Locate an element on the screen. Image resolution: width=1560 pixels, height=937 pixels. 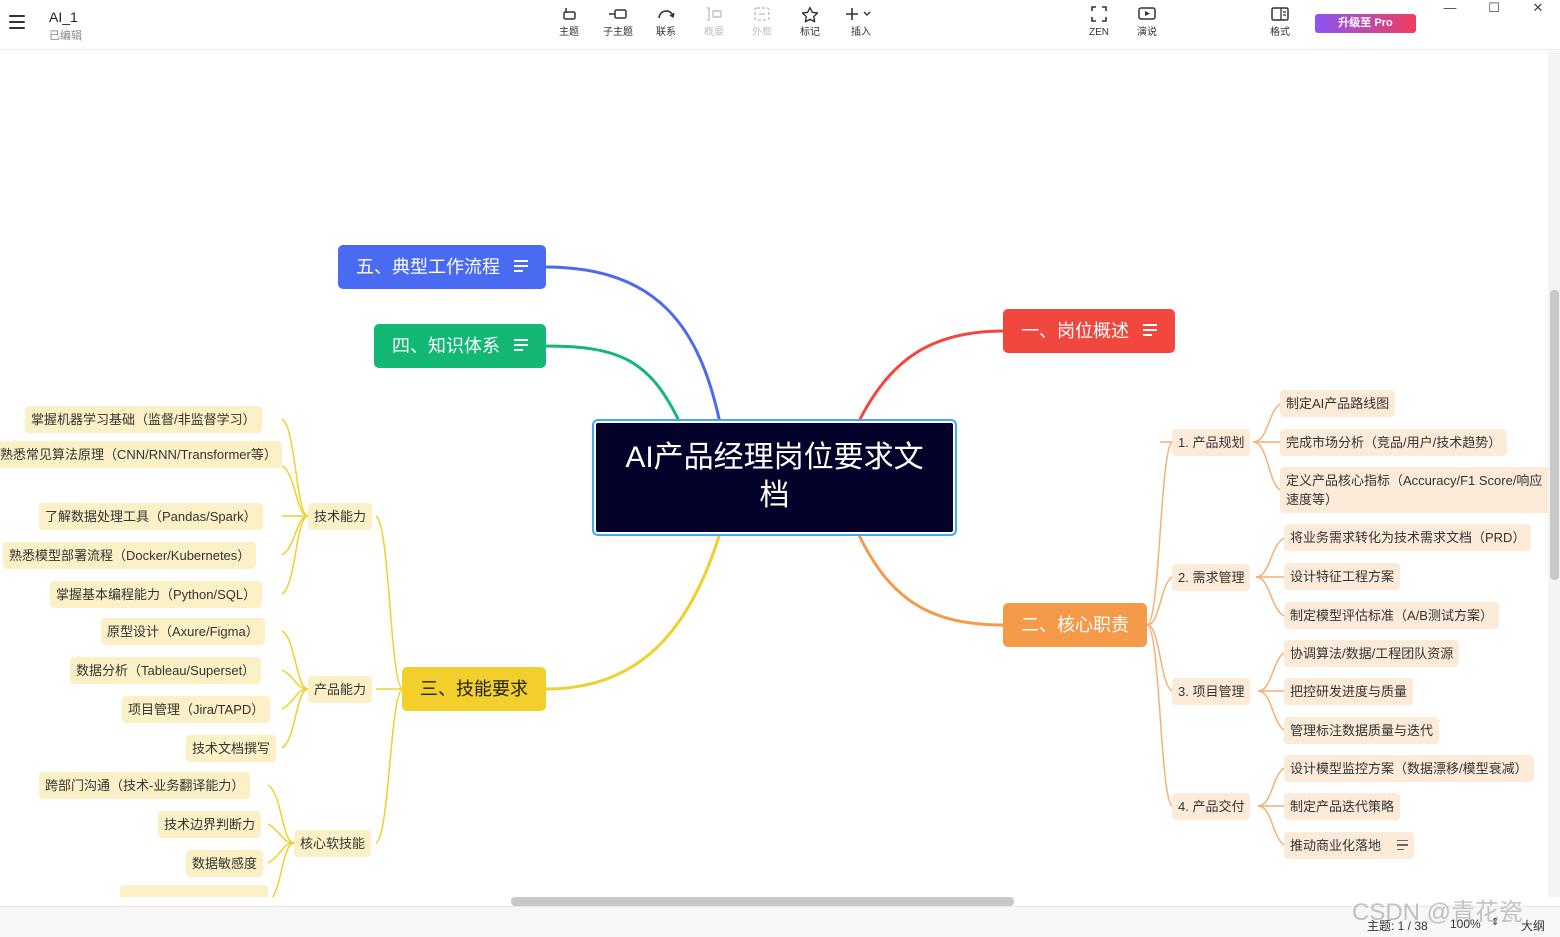
leaf-prototyping: 原型设计（Axure/Figma） is located at coordinates (183, 631).